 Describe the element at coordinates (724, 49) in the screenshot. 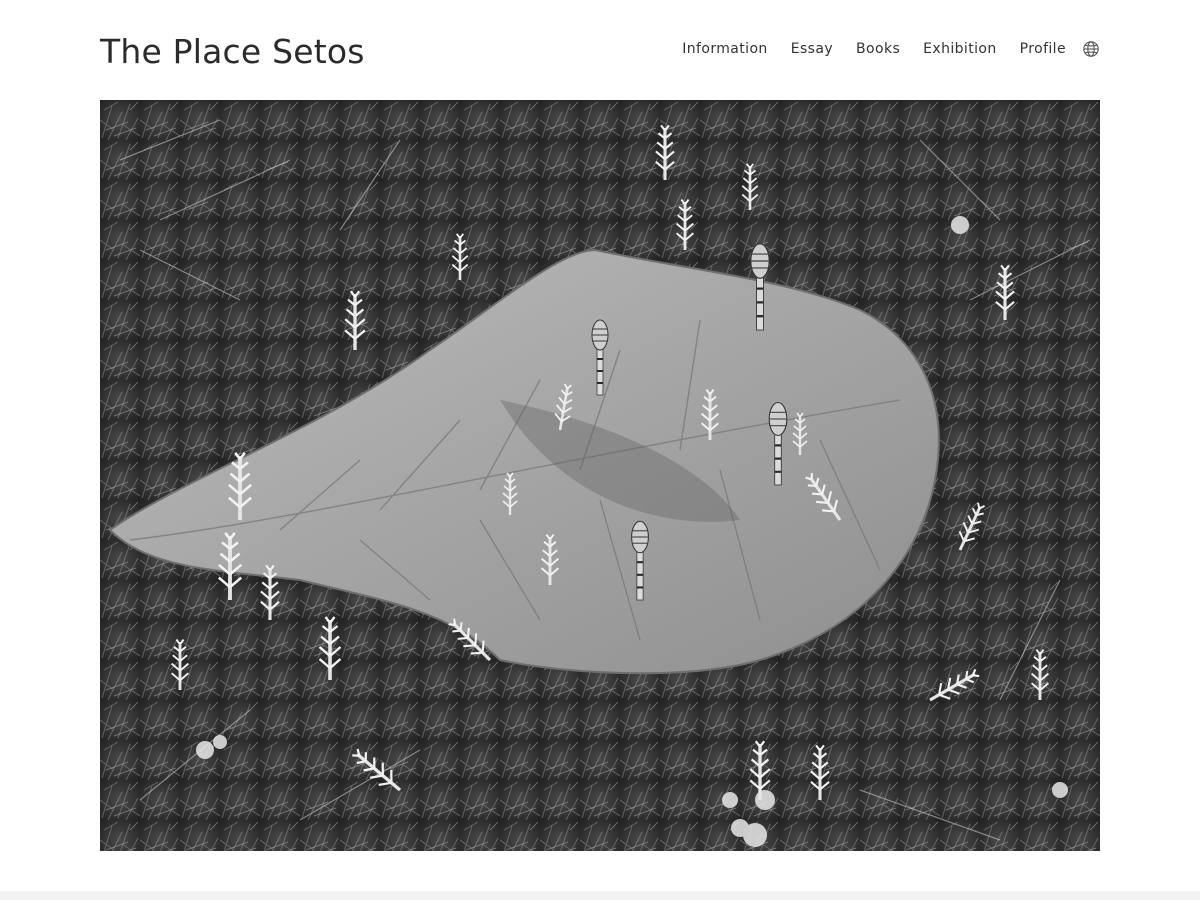

I see `nav-information: Information` at that location.